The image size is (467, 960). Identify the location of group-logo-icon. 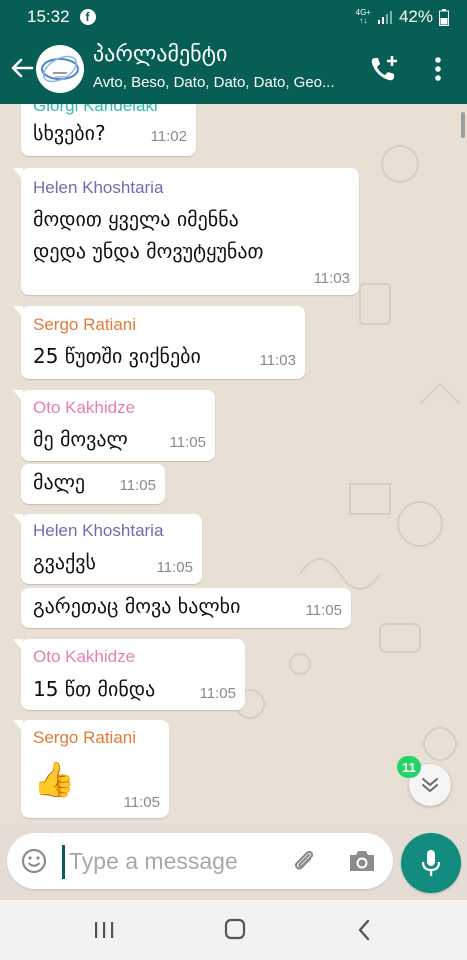
(60, 69).